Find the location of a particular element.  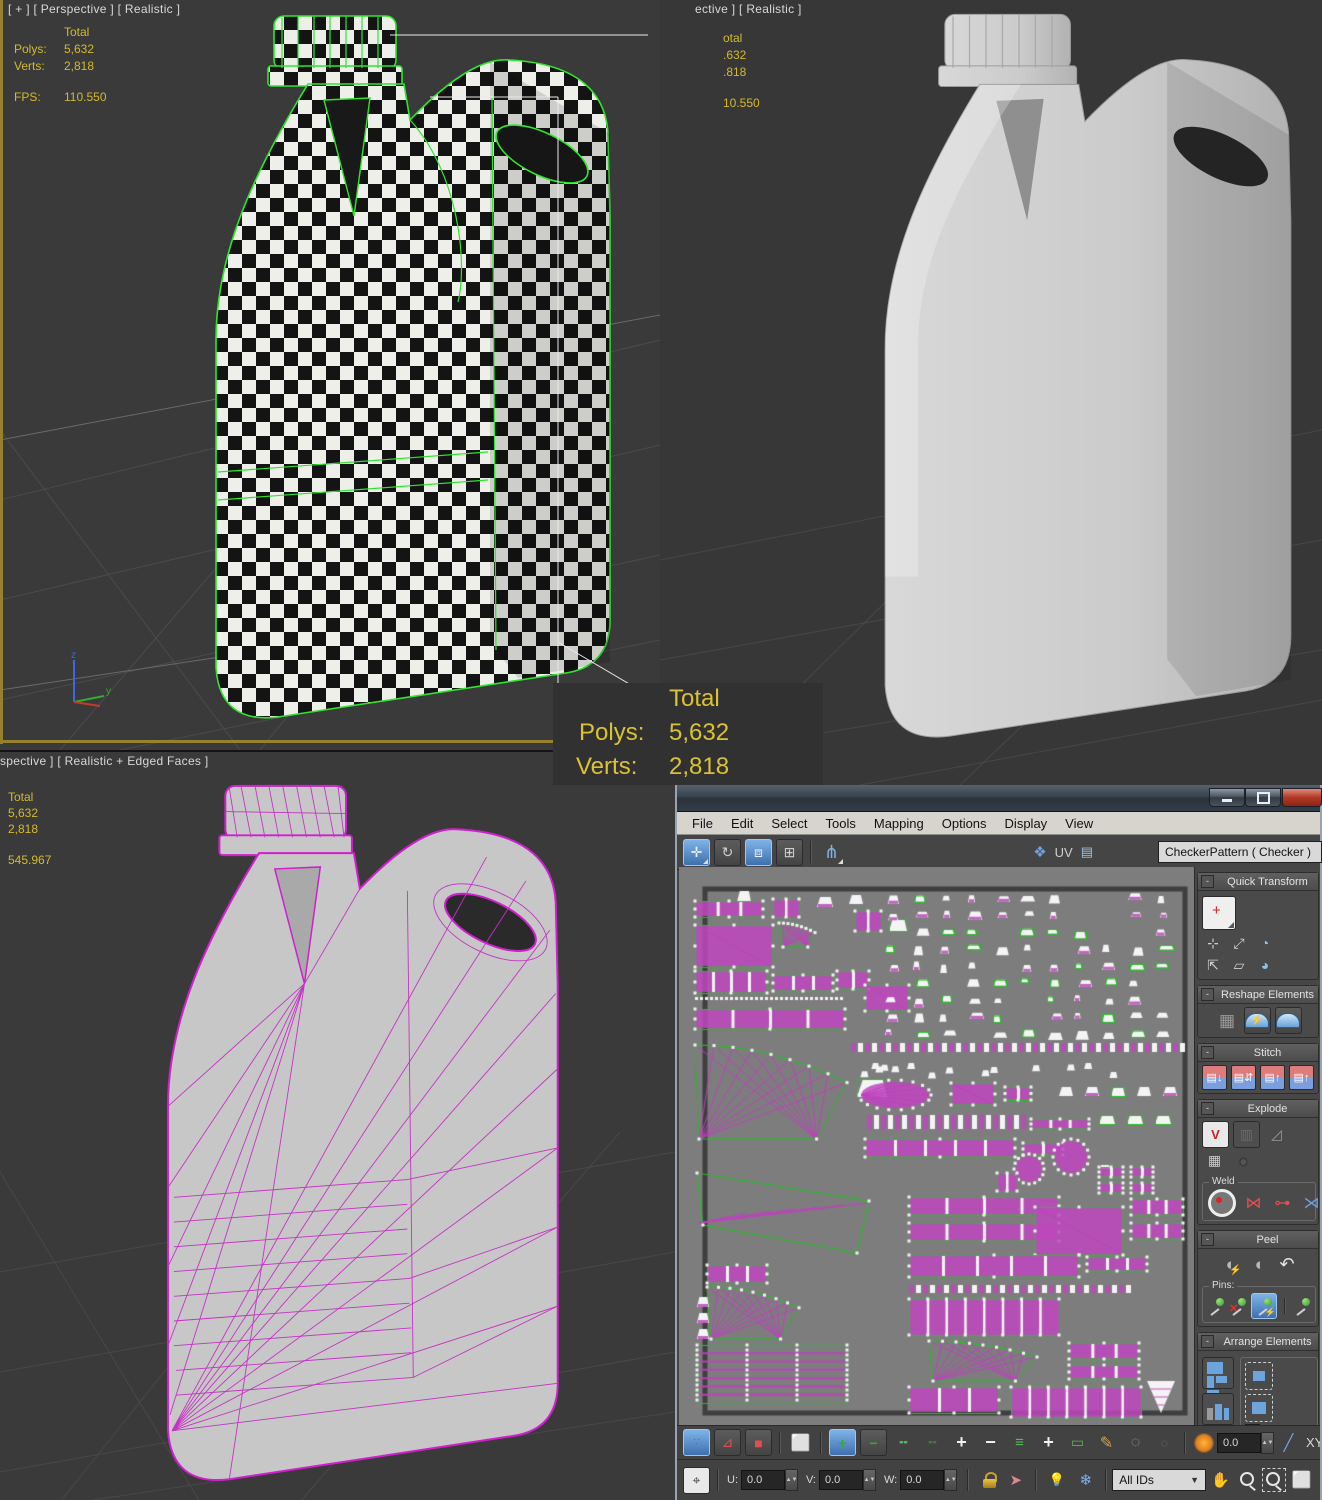

loop-shrink-icon: − is located at coordinates (990, 1442).